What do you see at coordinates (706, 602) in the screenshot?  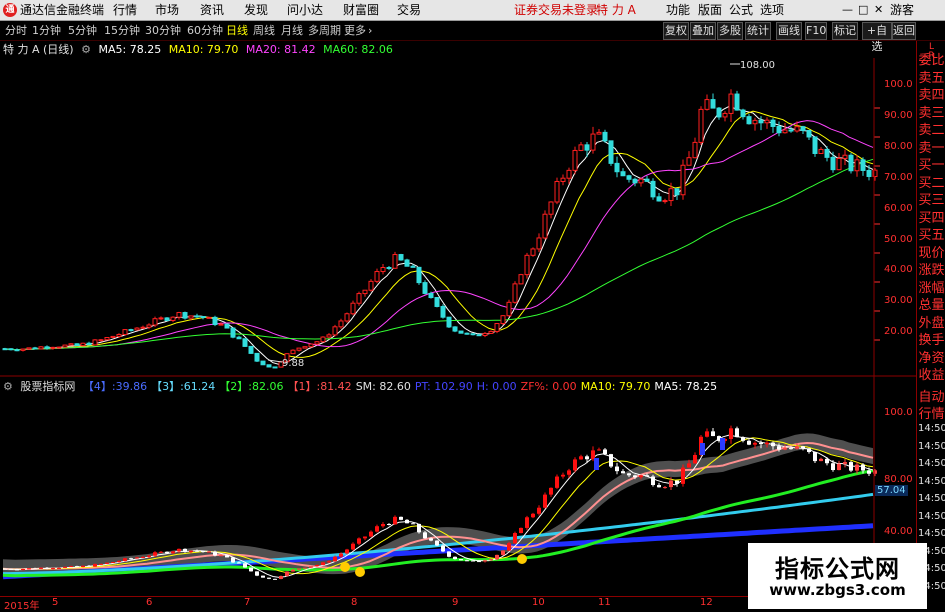 I see `date-label: 12` at bounding box center [706, 602].